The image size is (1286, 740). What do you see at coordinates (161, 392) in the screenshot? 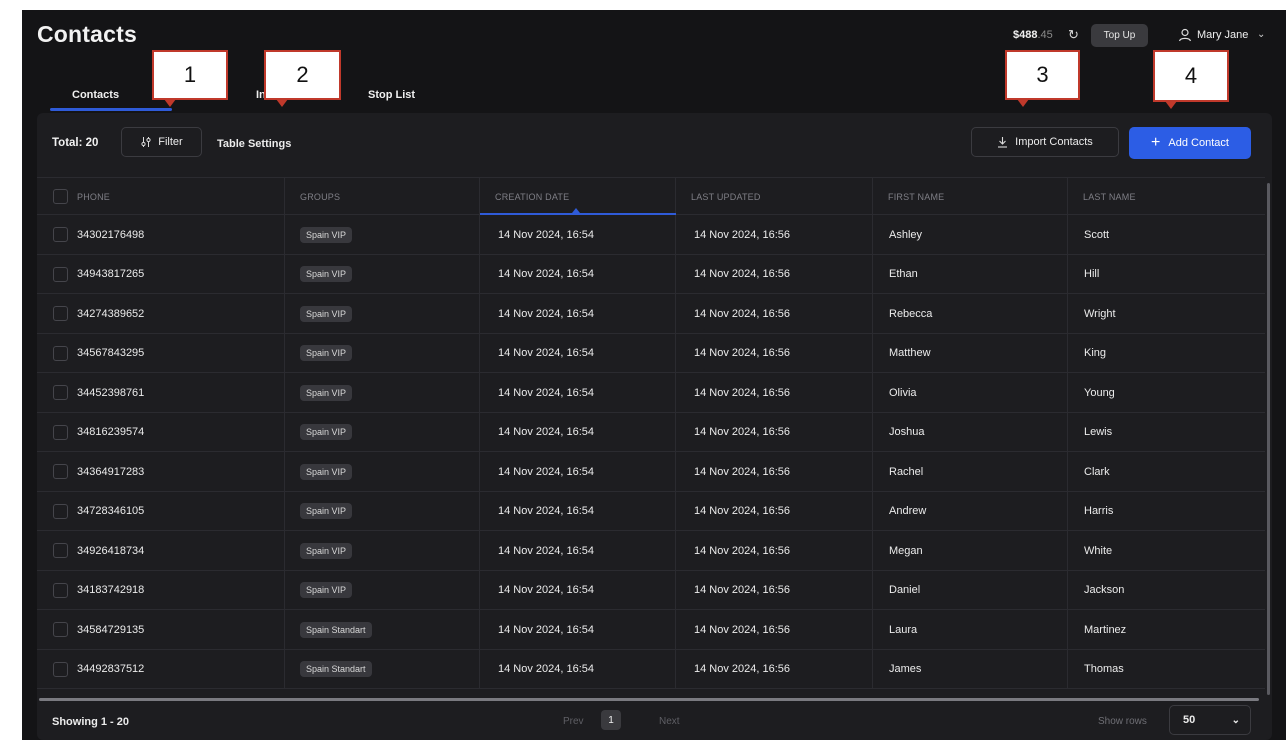
I see `cell-phone: 34452398761` at bounding box center [161, 392].